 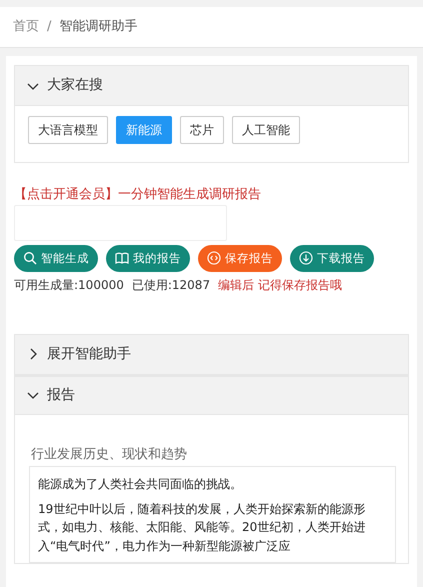 I want to click on panel-header: 报告, so click(x=211, y=394).